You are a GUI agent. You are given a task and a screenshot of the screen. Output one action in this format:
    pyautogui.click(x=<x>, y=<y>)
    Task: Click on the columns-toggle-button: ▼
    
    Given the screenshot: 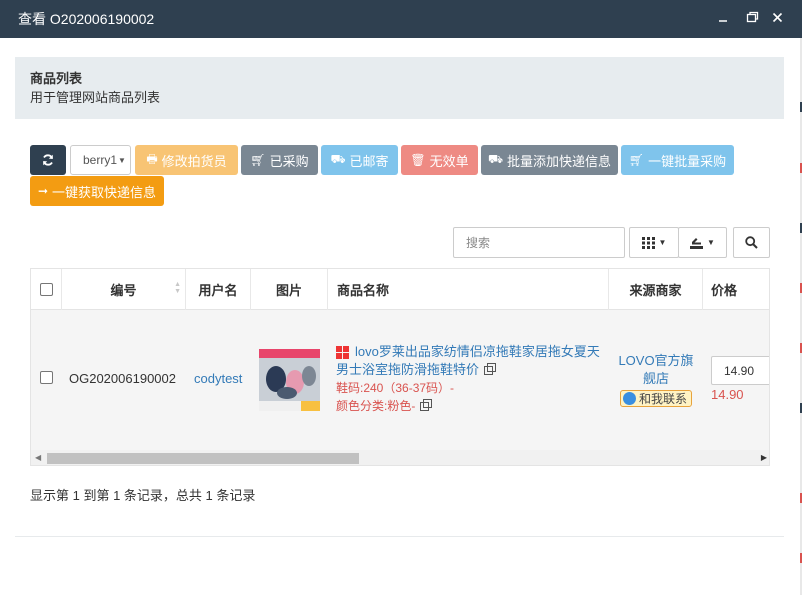 What is the action you would take?
    pyautogui.click(x=654, y=242)
    